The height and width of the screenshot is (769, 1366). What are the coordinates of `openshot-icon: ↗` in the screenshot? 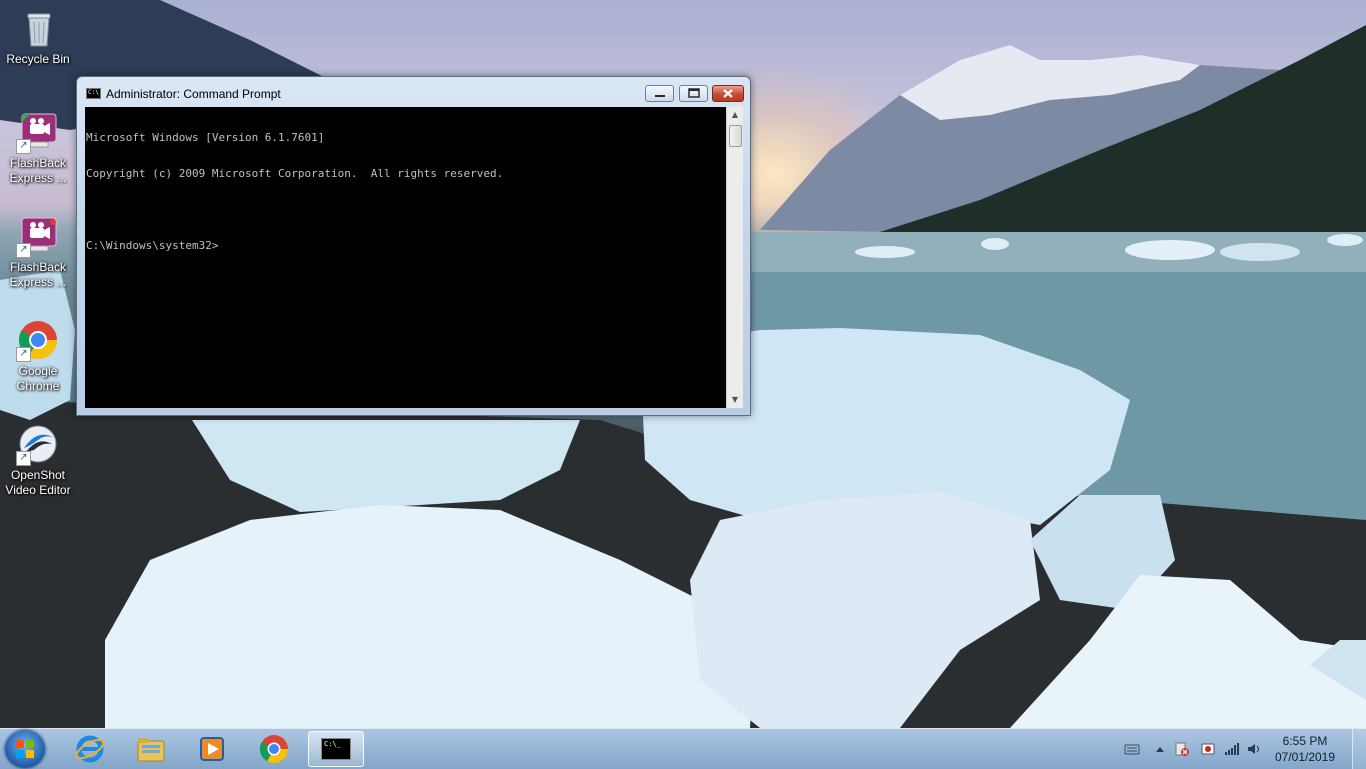 It's located at (38, 444).